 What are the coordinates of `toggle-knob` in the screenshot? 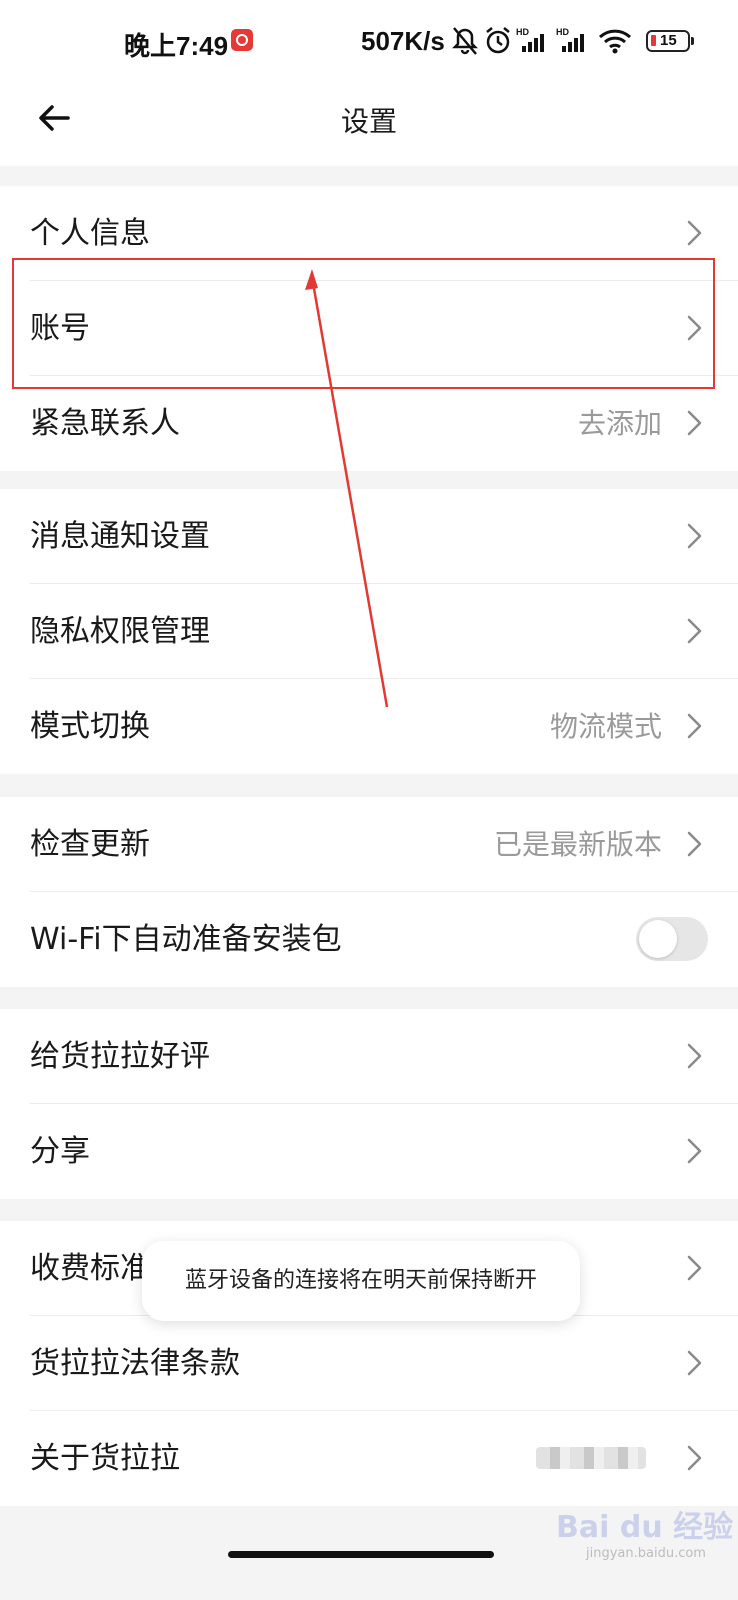 It's located at (658, 939).